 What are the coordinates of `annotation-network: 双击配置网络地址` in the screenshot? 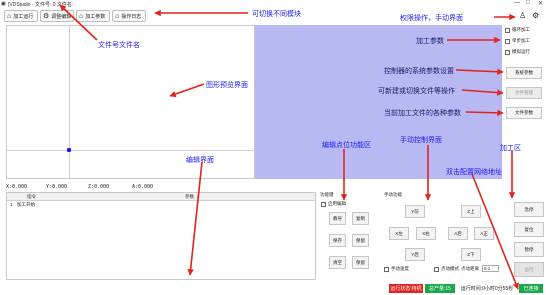 It's located at (474, 172).